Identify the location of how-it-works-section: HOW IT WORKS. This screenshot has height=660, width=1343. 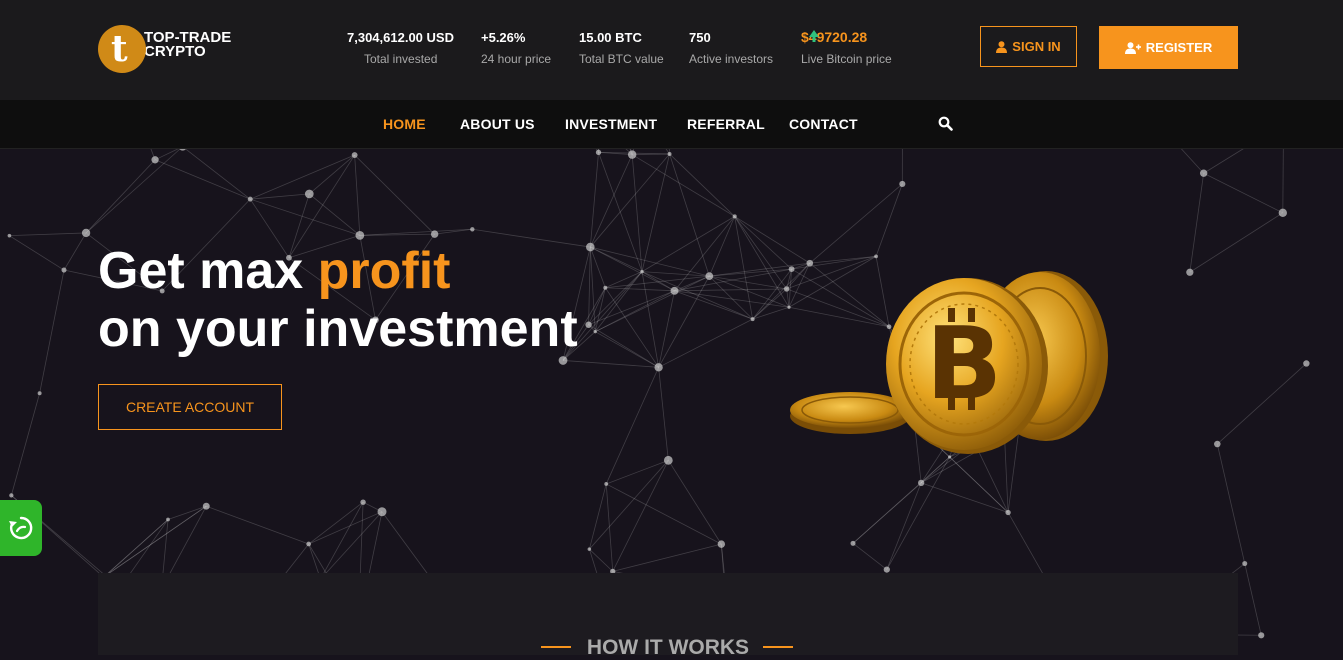
(668, 614).